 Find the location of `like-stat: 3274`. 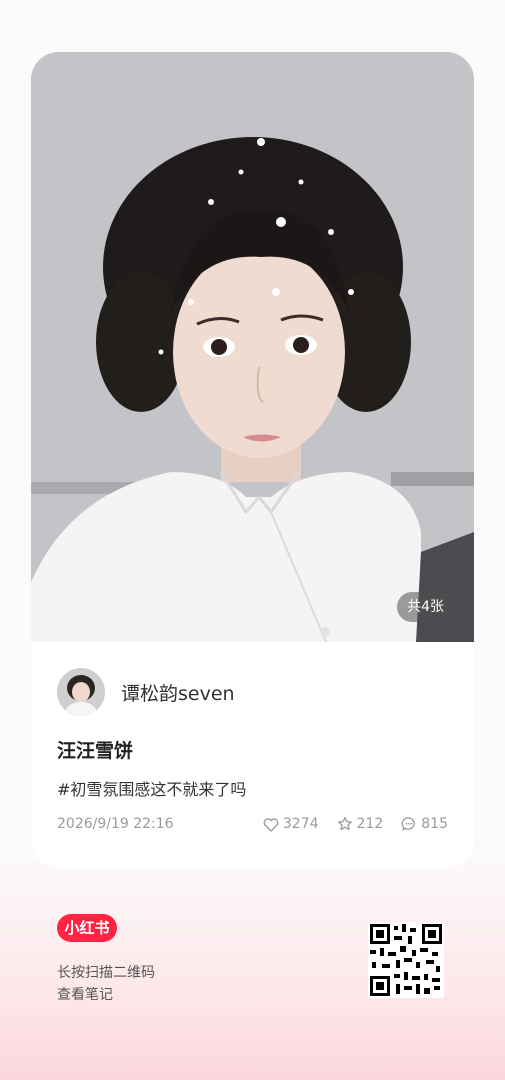

like-stat: 3274 is located at coordinates (291, 824).